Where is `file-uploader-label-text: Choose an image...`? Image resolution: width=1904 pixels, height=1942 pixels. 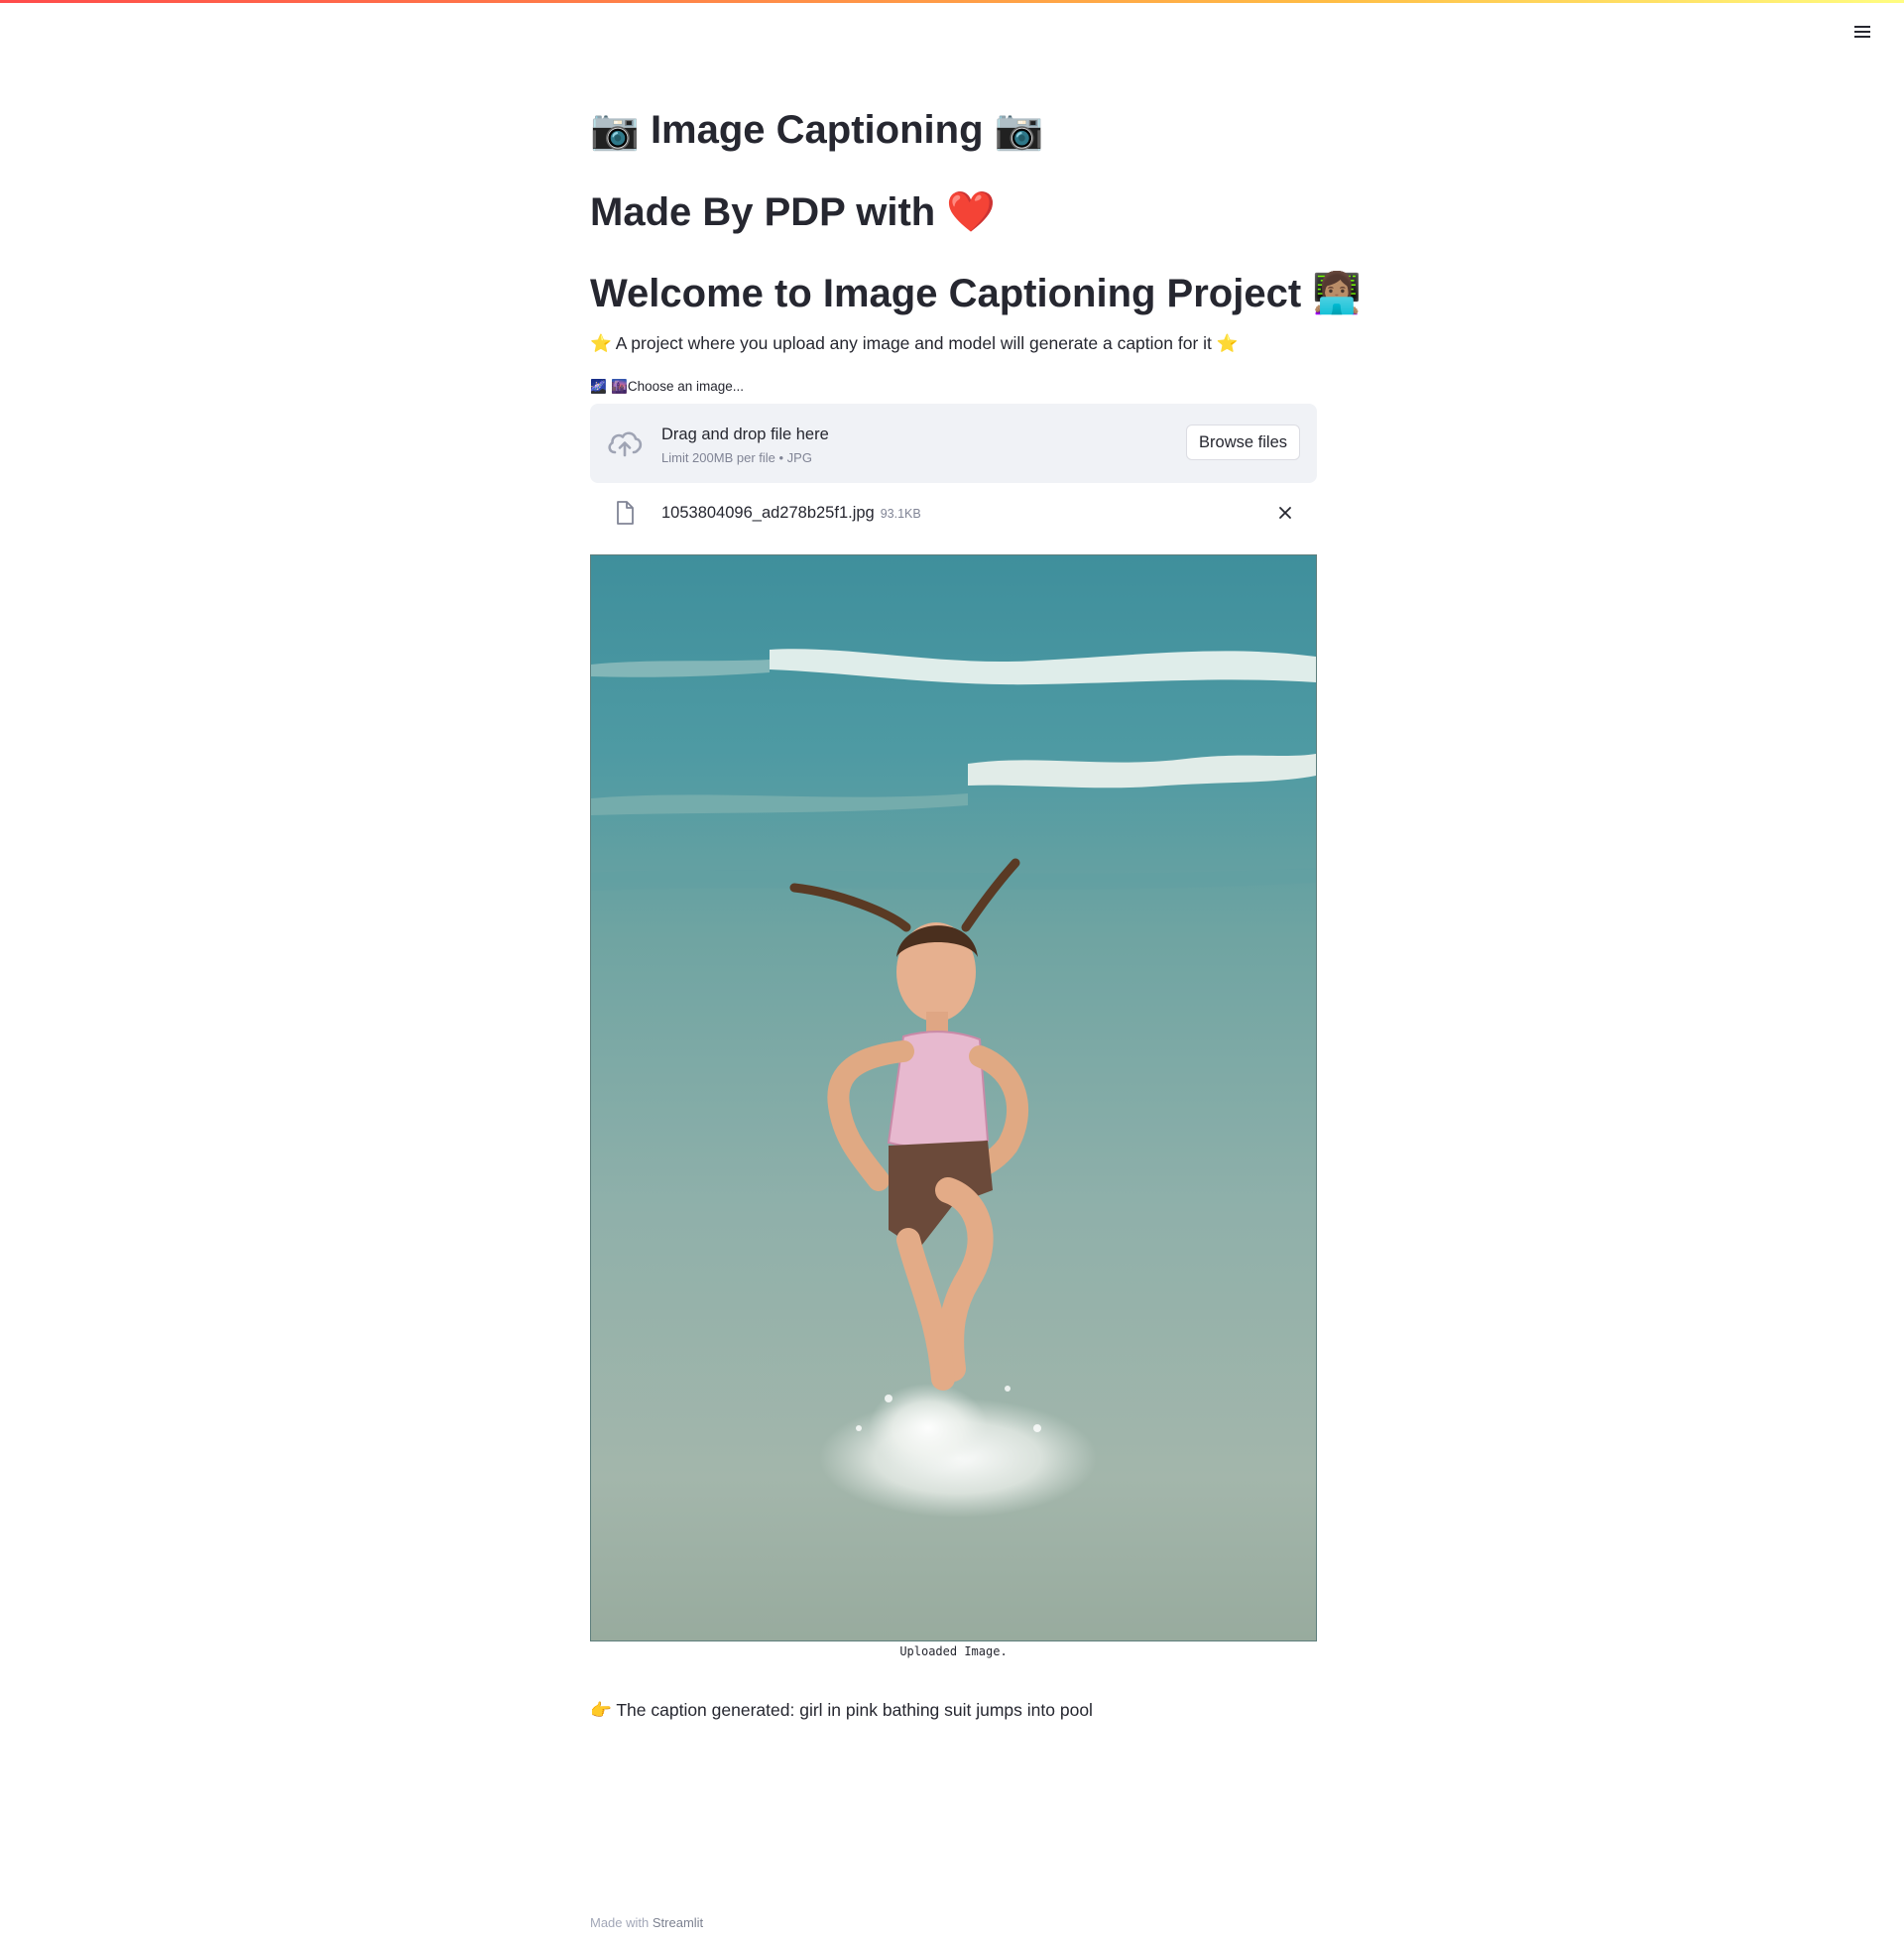
file-uploader-label-text: Choose an image... is located at coordinates (685, 386).